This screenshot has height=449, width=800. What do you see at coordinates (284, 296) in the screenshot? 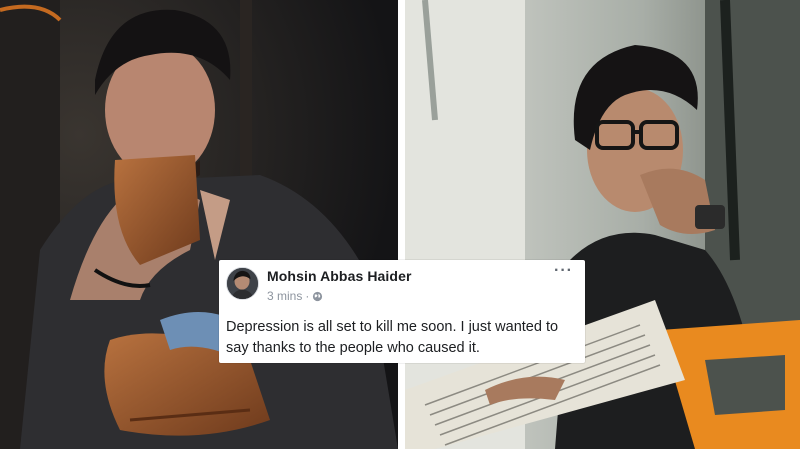
I see `post-timestamp: 3 mins` at bounding box center [284, 296].